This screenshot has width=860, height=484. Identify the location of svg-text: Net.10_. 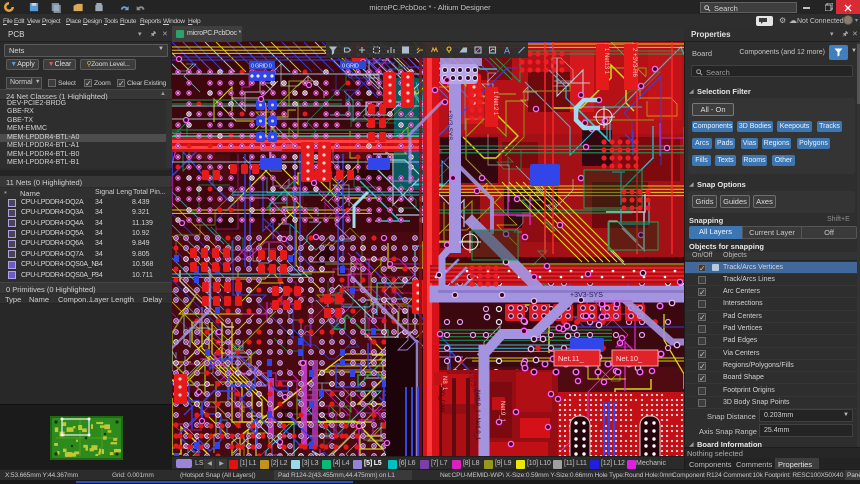
(629, 358).